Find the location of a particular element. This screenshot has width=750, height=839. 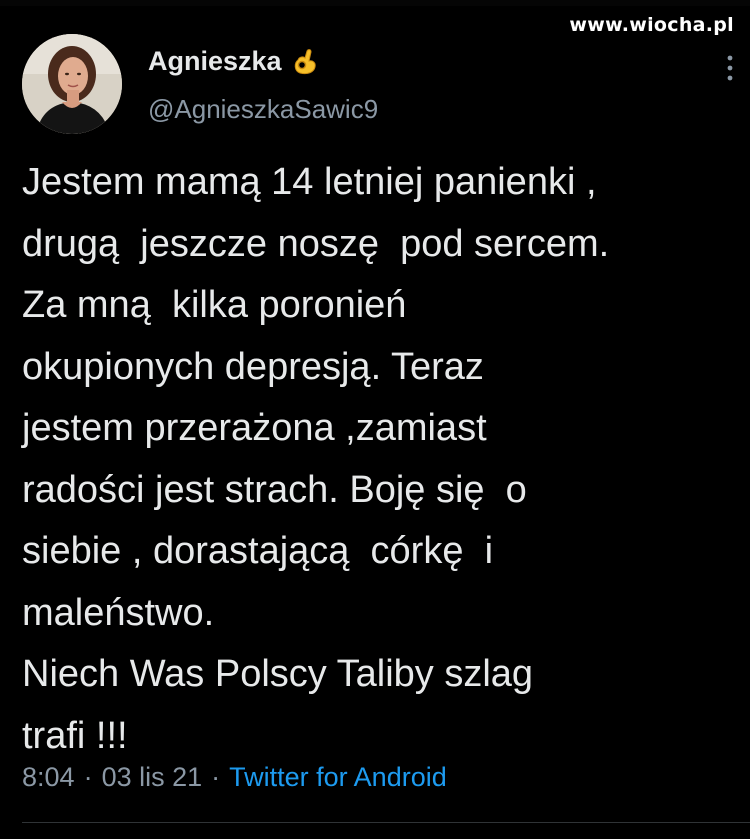

tweet-source-link: Twitter for Android is located at coordinates (338, 777).